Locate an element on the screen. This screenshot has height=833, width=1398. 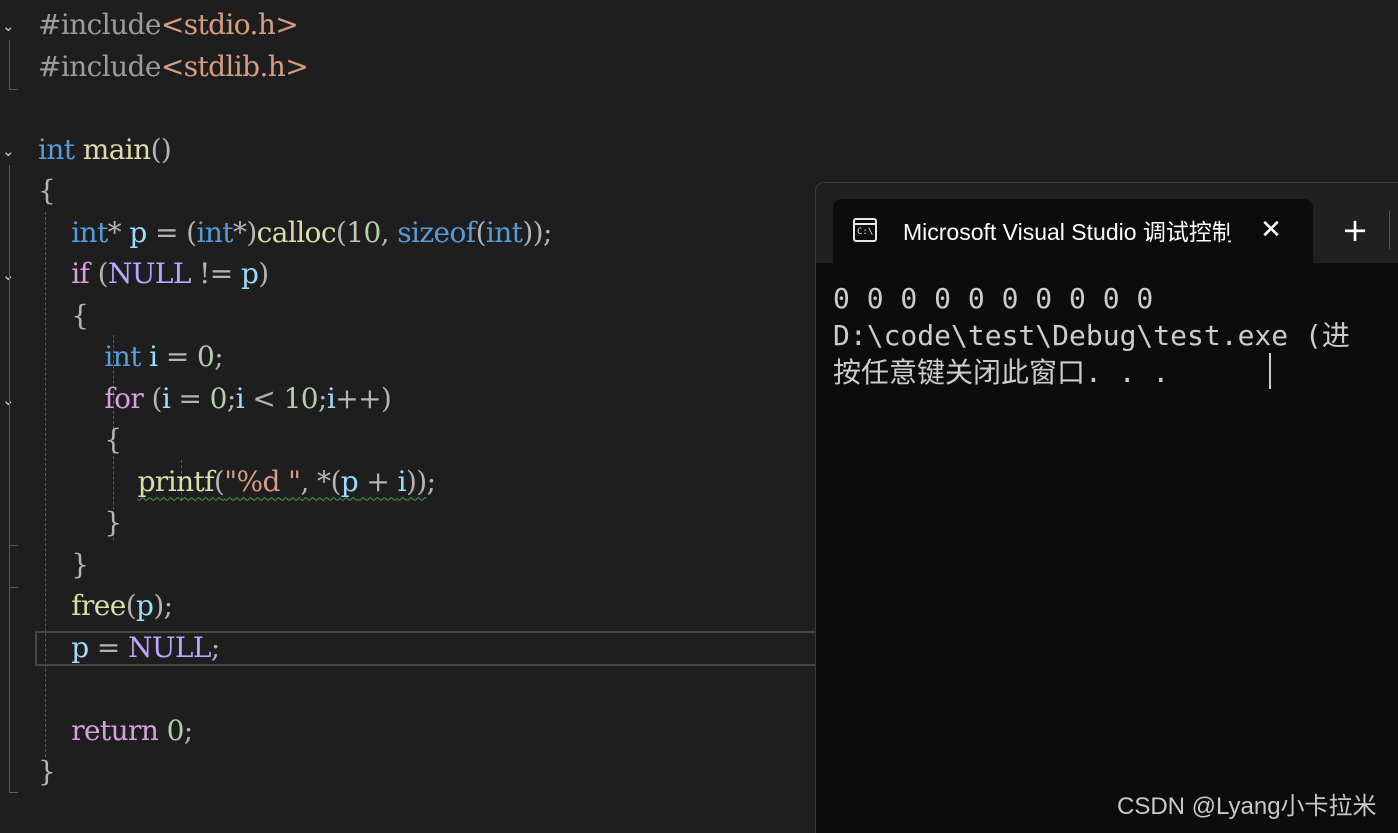
watermark: CSDN @Lyang小卡拉米 is located at coordinates (1247, 806).